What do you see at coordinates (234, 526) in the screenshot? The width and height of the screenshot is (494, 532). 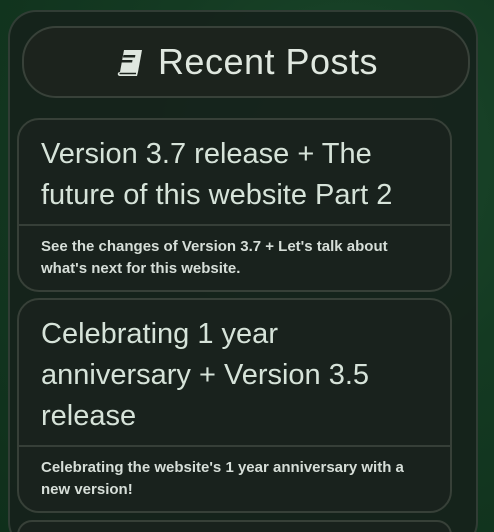 I see `post-card` at bounding box center [234, 526].